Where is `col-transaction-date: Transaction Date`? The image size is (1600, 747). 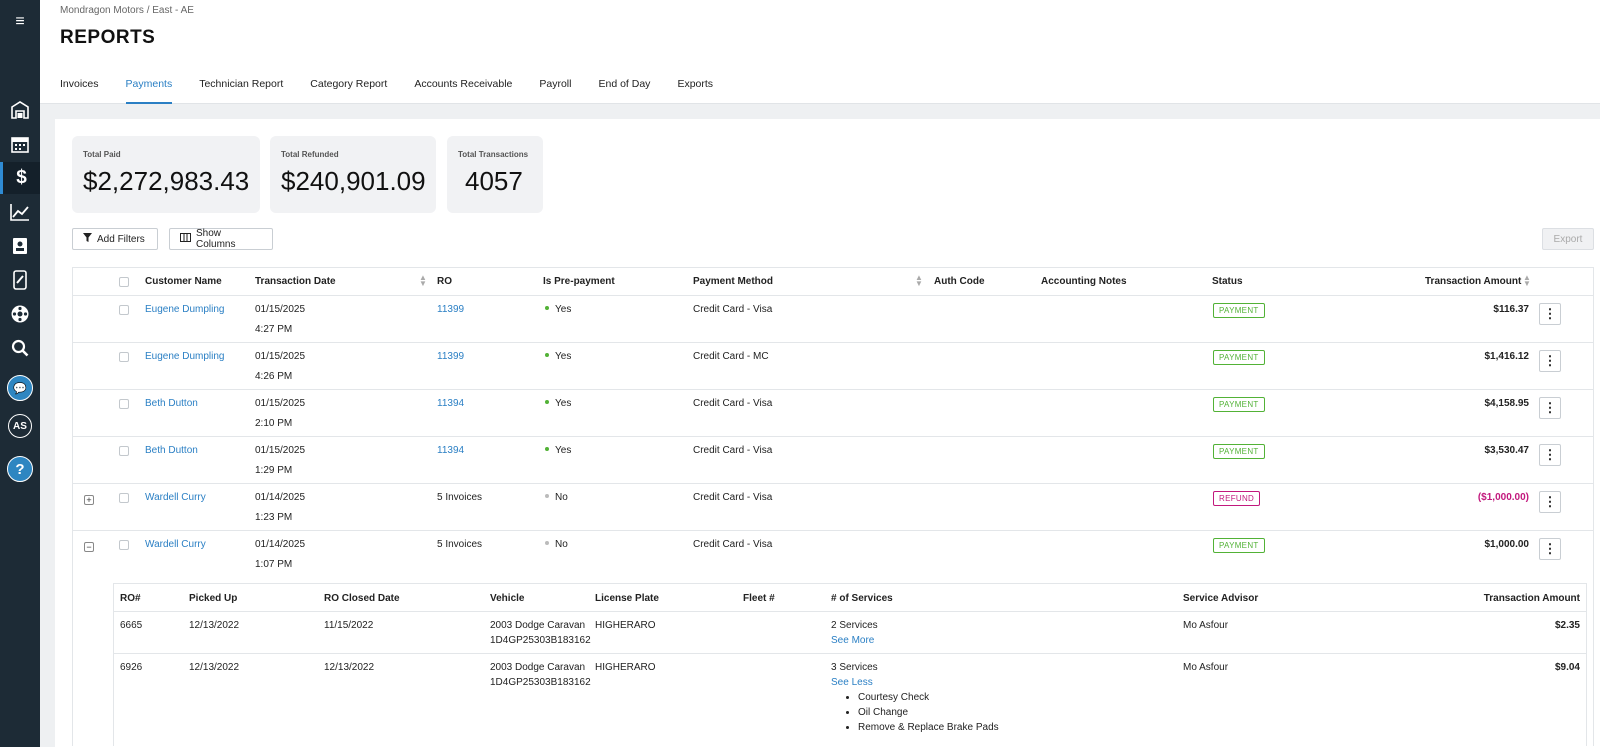 col-transaction-date: Transaction Date is located at coordinates (295, 281).